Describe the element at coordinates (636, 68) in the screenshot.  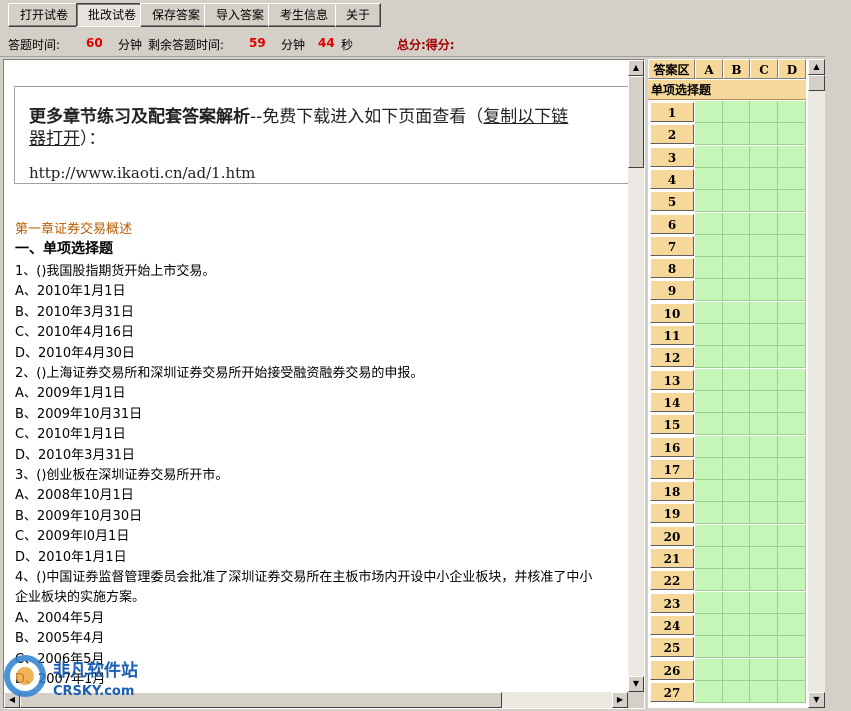
I see `scroll-up-arrow-icon: ▲` at that location.